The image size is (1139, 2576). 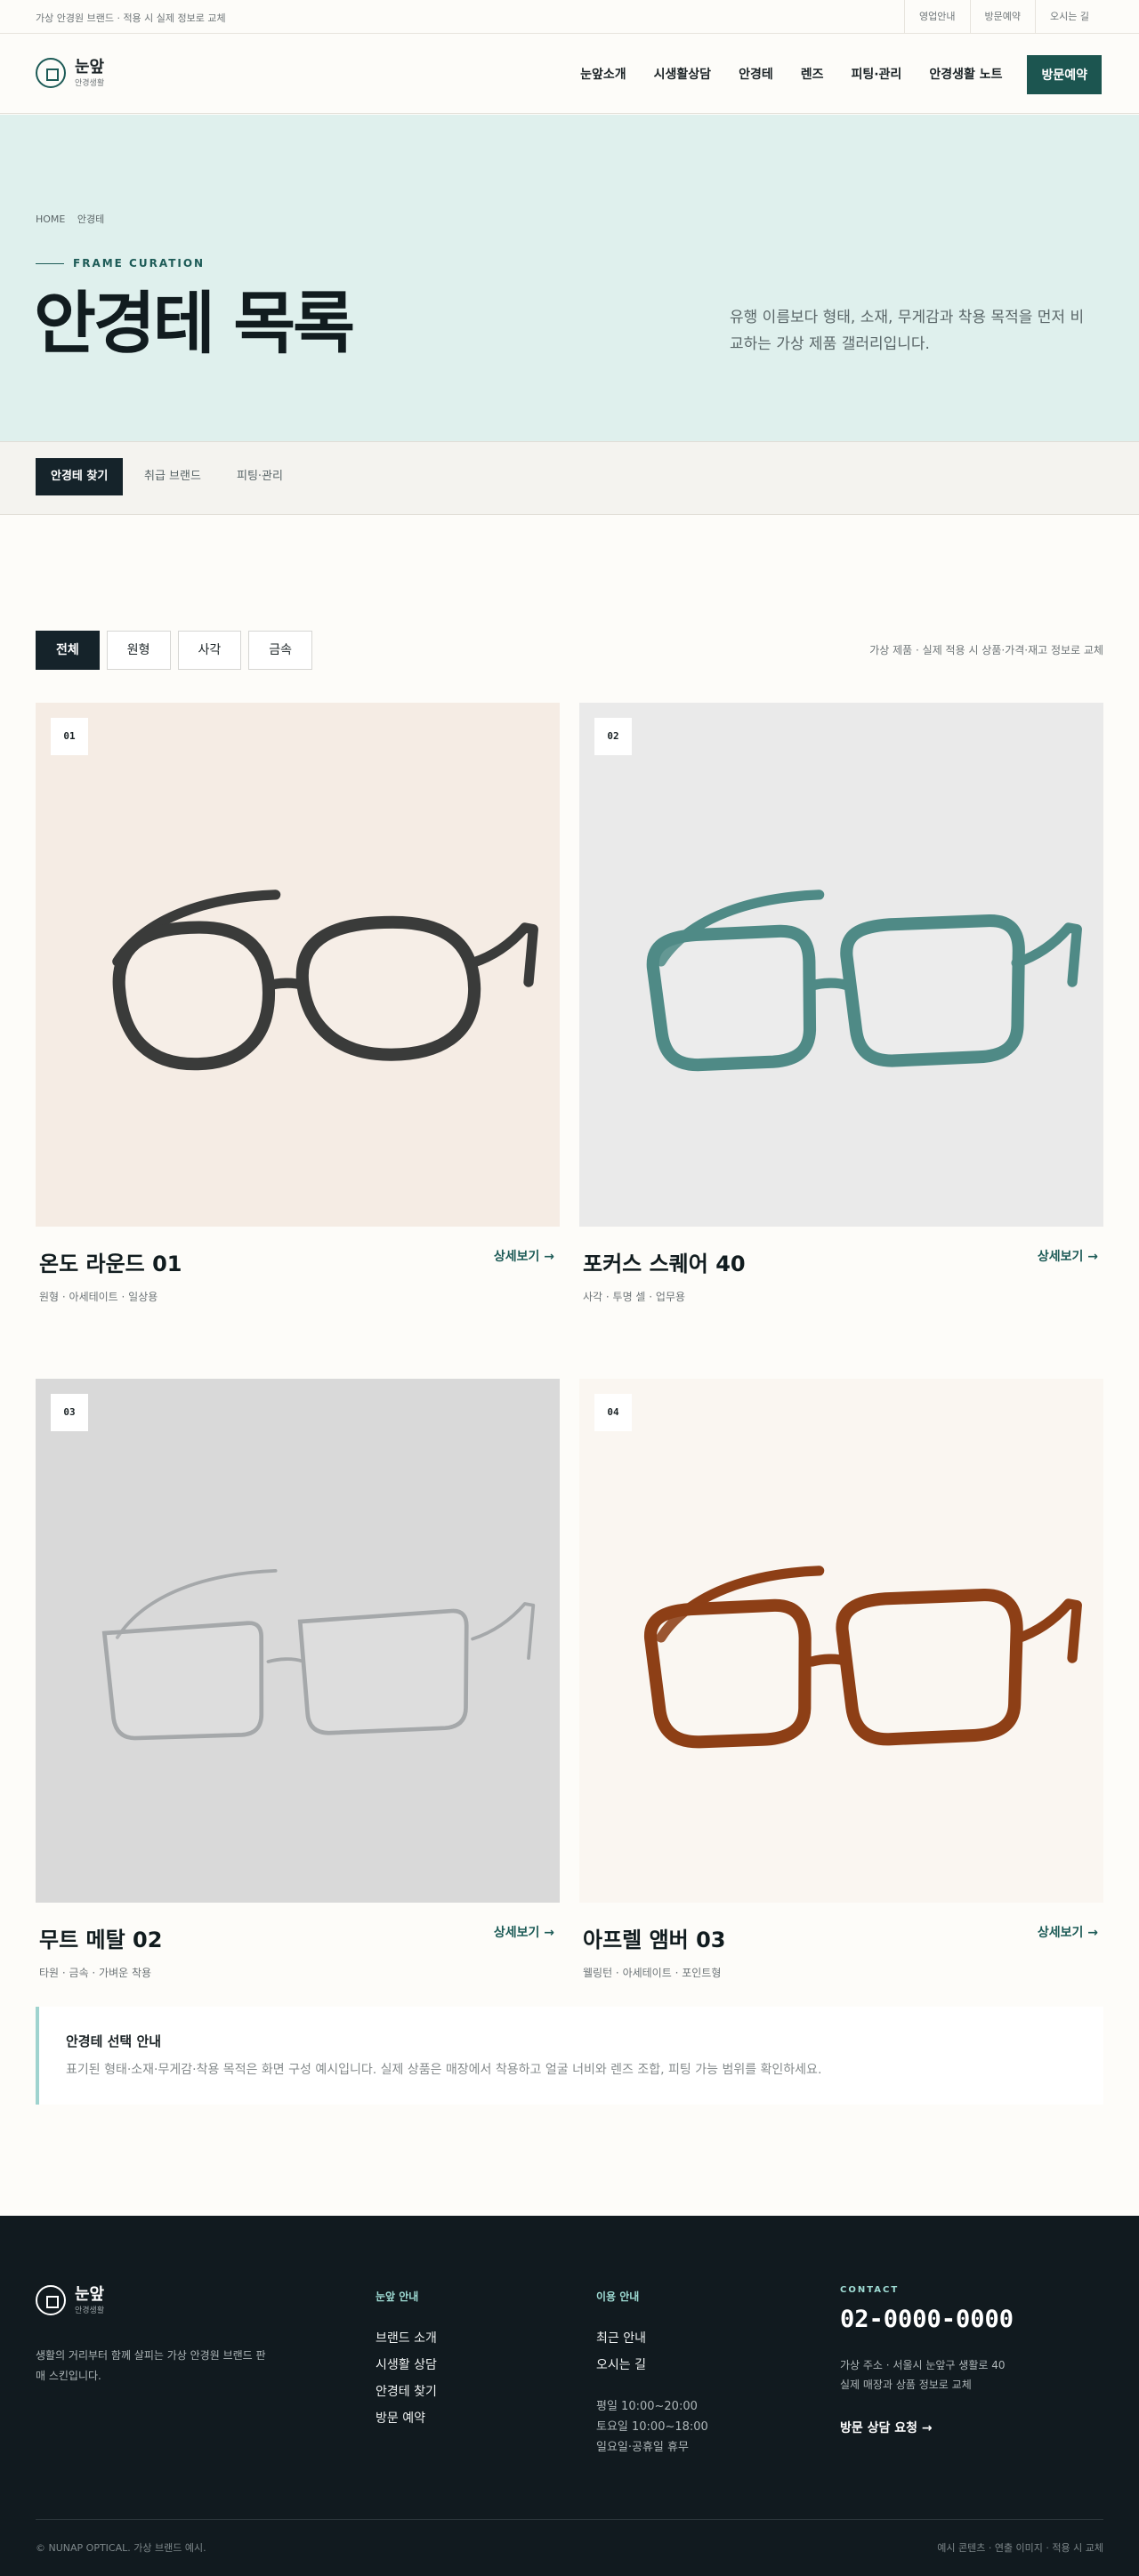 What do you see at coordinates (91, 219) in the screenshot?
I see `breadcrumb-current: 안경테` at bounding box center [91, 219].